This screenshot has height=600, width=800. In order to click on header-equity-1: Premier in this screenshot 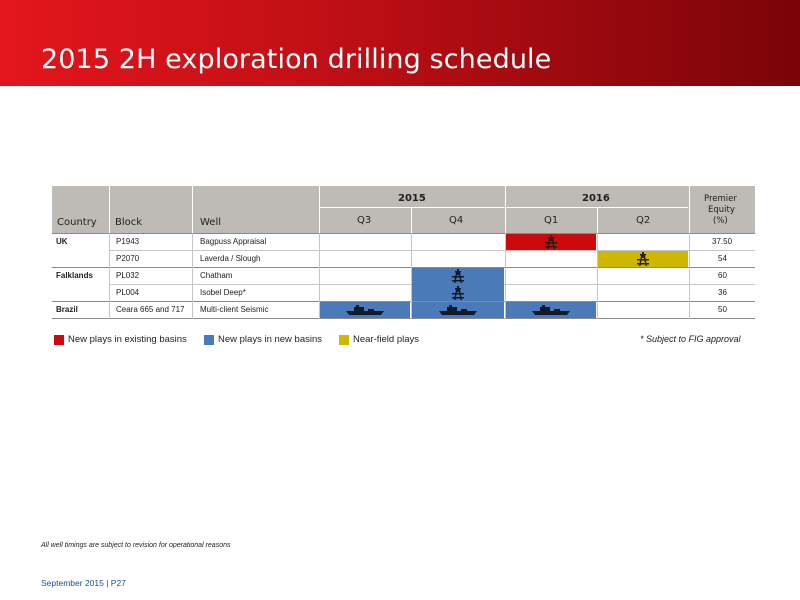, I will do `click(720, 199)`.